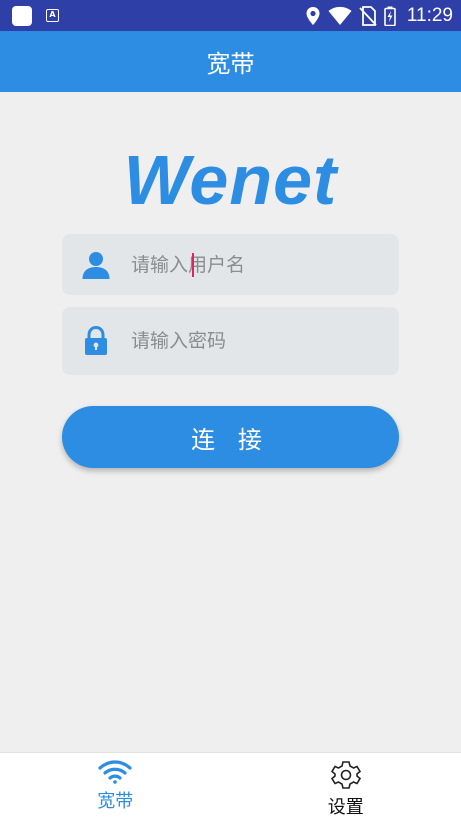 The height and width of the screenshot is (821, 461). Describe the element at coordinates (230, 437) in the screenshot. I see `connect-button: 连 接` at that location.